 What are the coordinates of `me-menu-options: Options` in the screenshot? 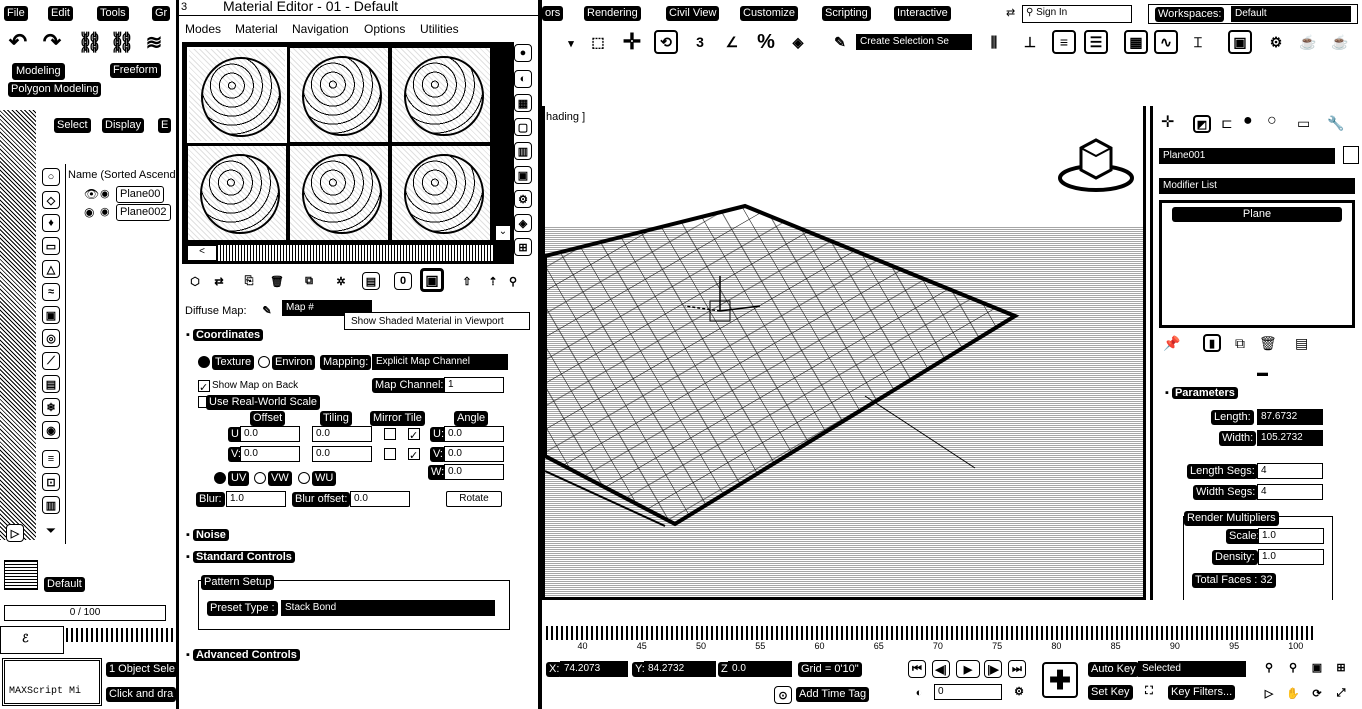 It's located at (384, 29).